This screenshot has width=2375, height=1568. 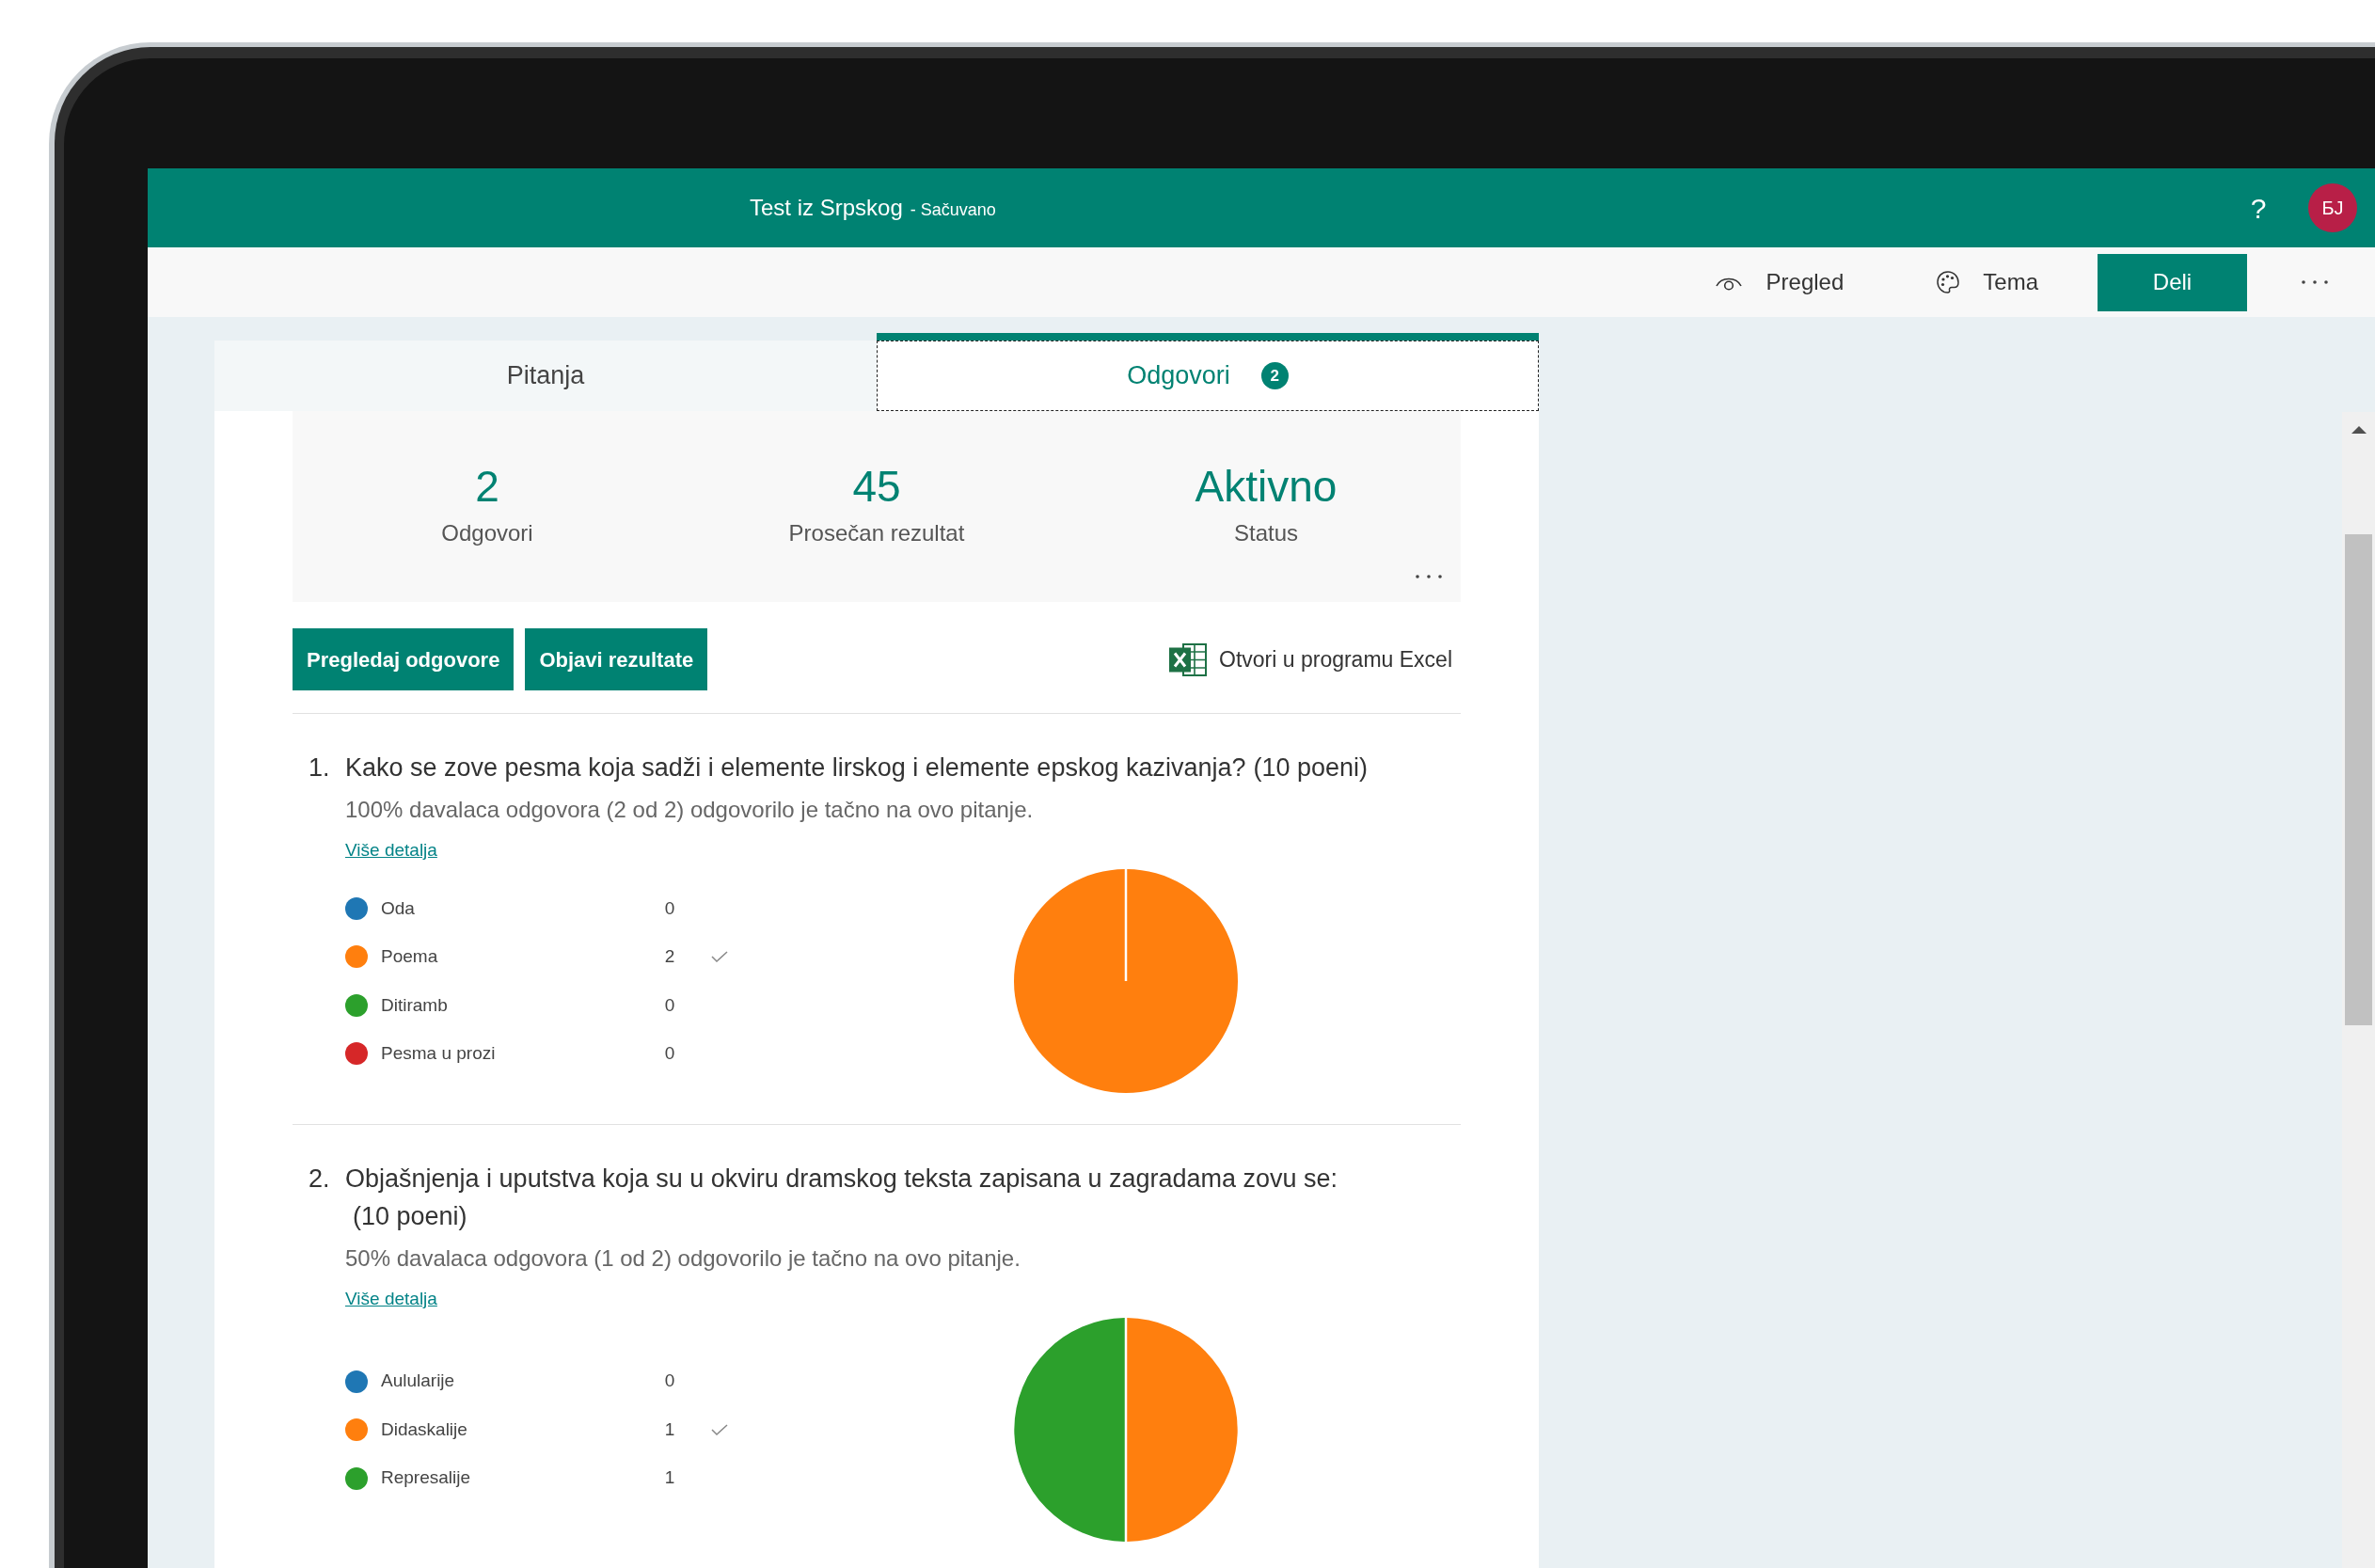 What do you see at coordinates (1265, 533) in the screenshot?
I see `stat-label: Status` at bounding box center [1265, 533].